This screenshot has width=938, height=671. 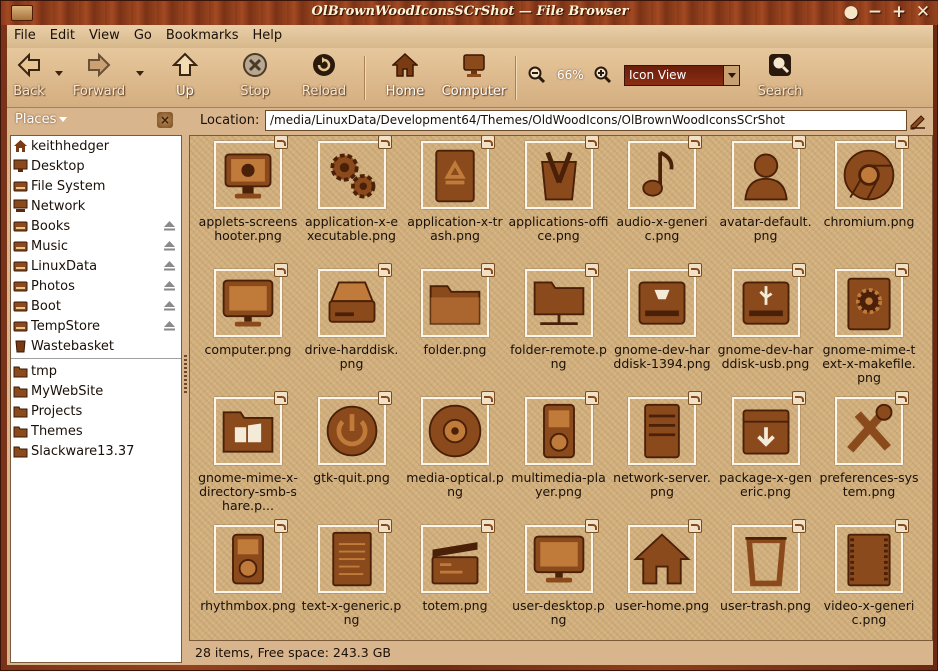 What do you see at coordinates (202, 36) in the screenshot?
I see `menu-bookmarks: Bookmarks` at bounding box center [202, 36].